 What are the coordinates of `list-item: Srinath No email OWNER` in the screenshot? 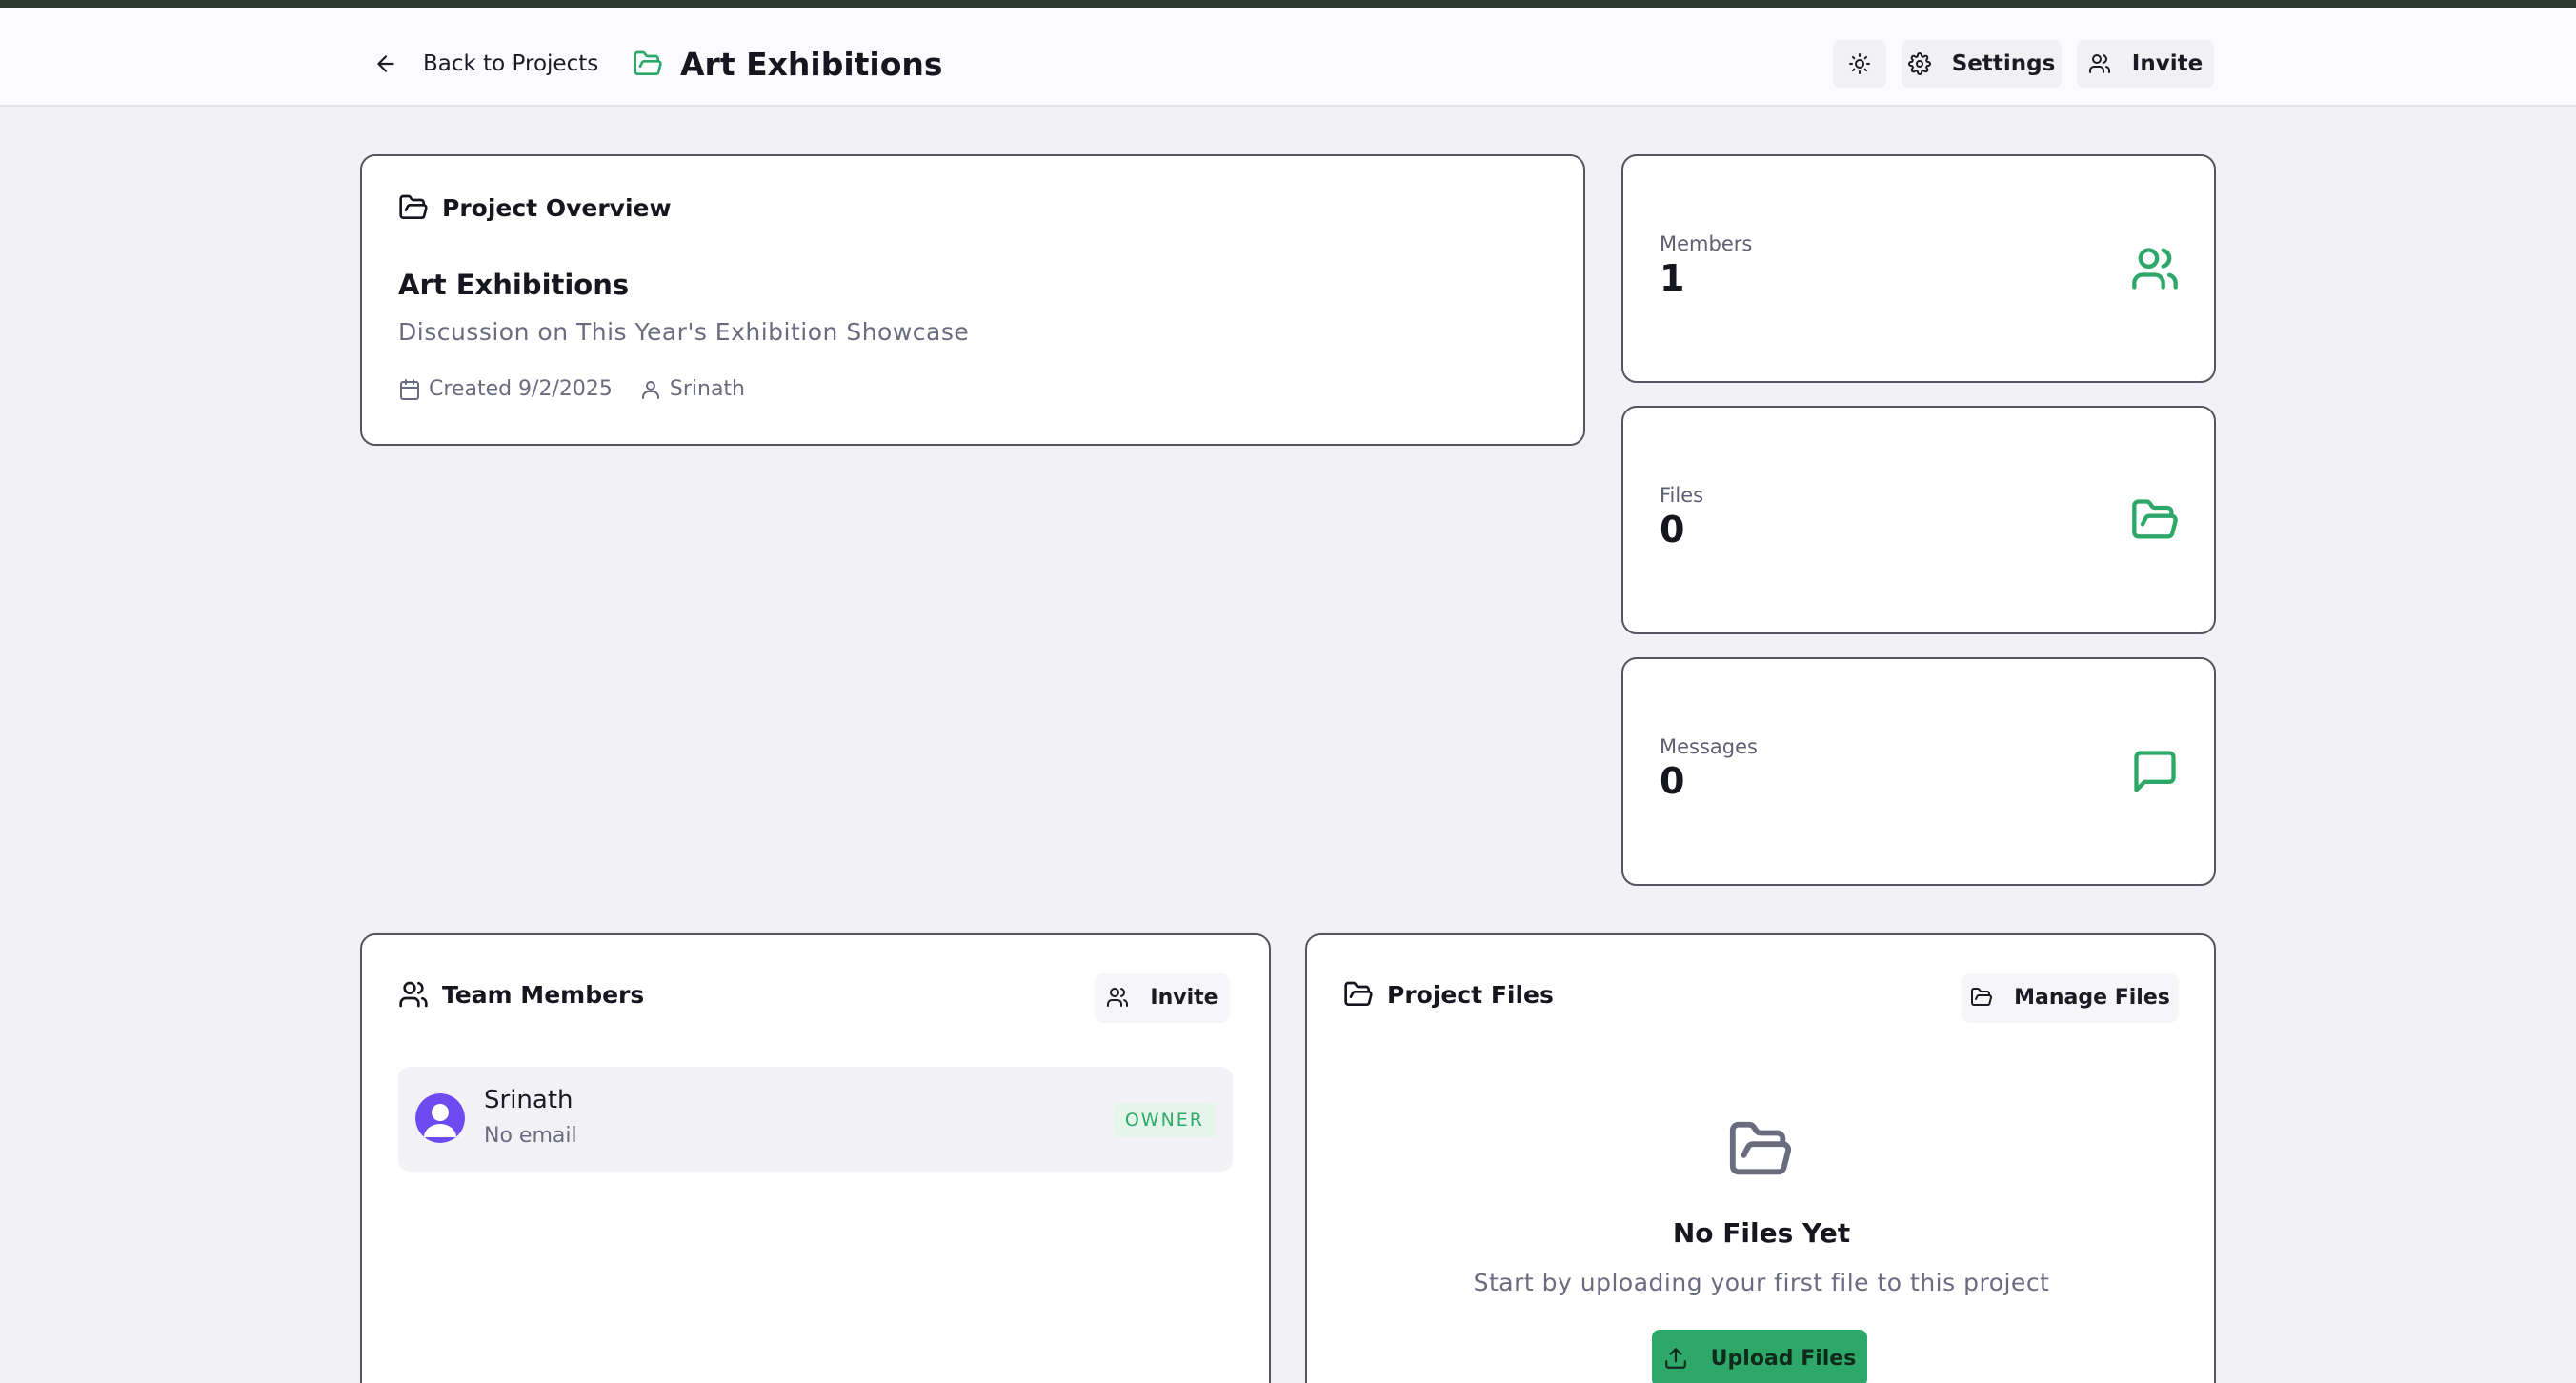 It's located at (816, 1119).